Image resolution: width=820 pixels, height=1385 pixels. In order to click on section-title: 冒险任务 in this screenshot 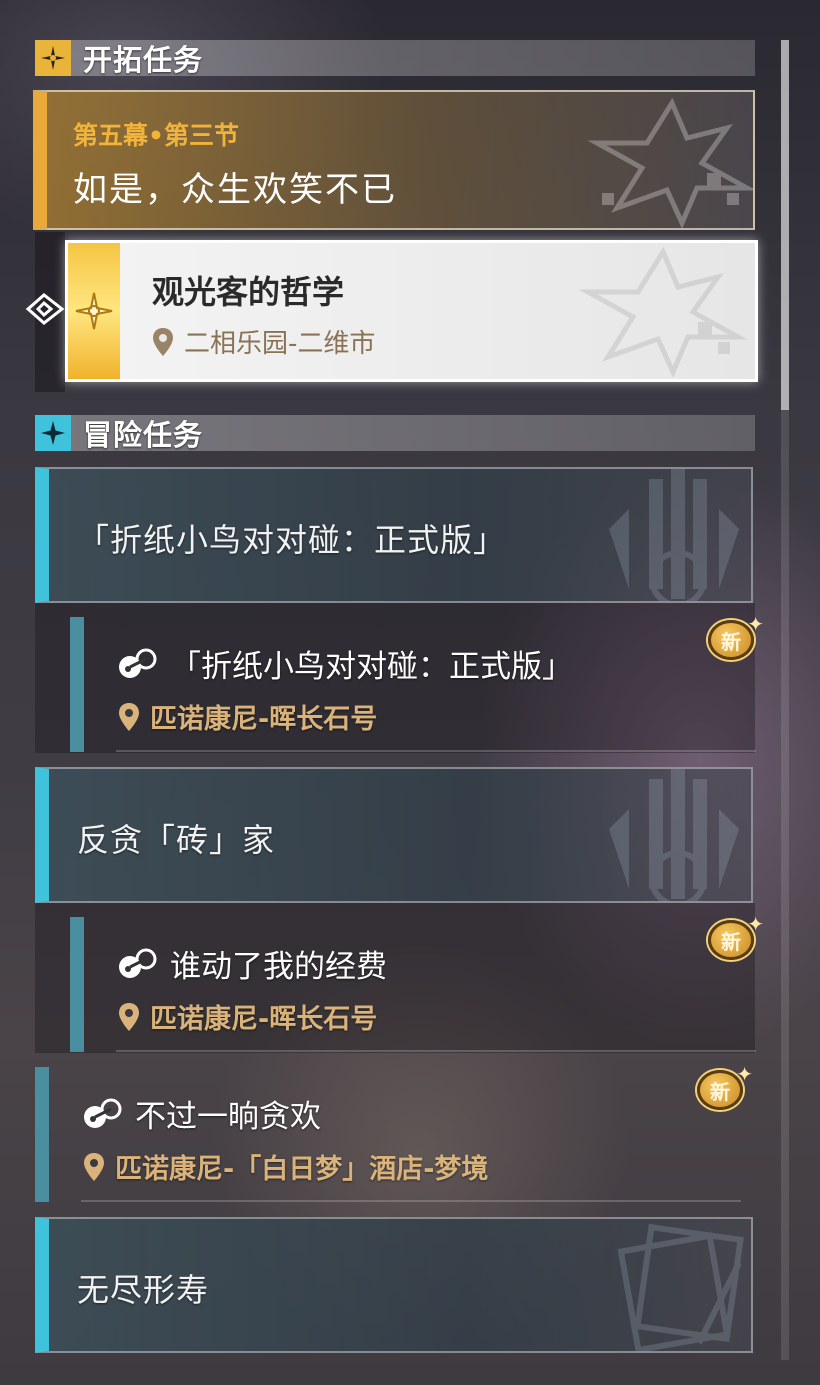, I will do `click(143, 435)`.